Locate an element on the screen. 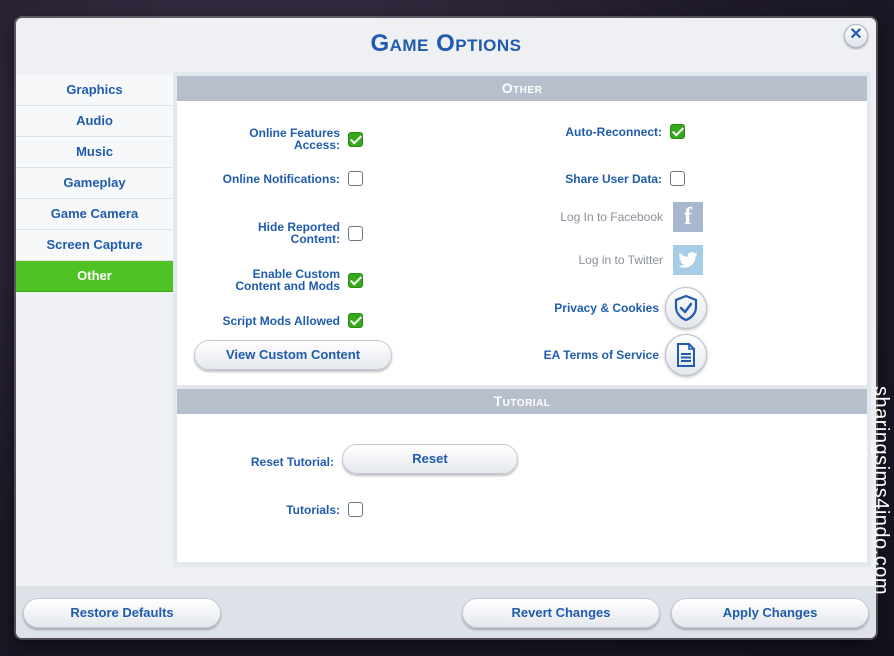  custom-content-row: Enable Custom Content and Mods is located at coordinates (280, 280).